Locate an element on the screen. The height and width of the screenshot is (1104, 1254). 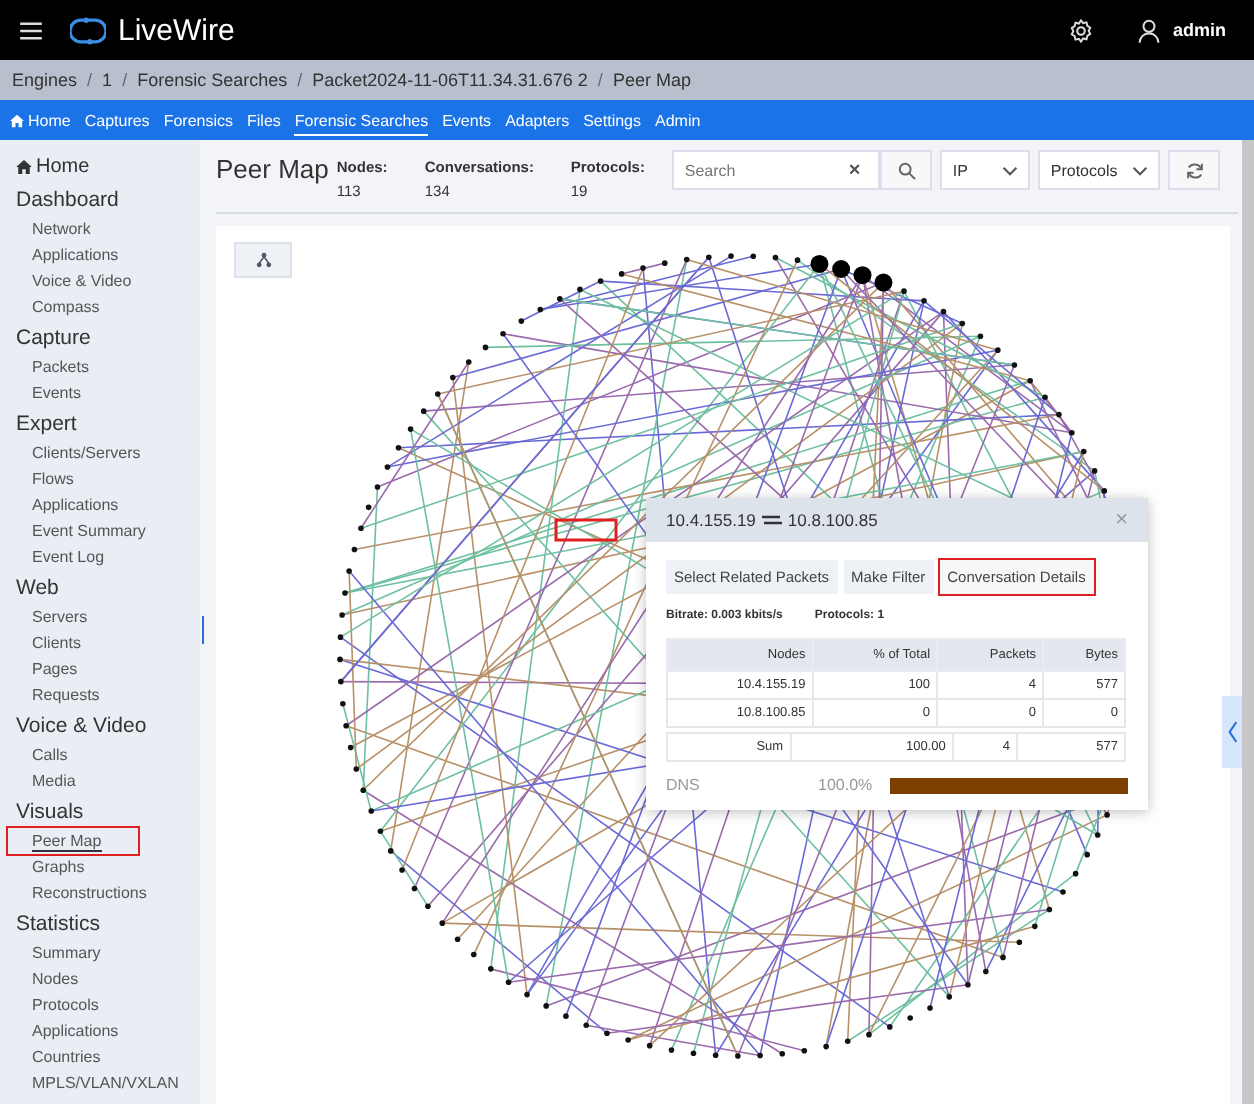
breadcrumb-link: Forensic Searches is located at coordinates (212, 80).